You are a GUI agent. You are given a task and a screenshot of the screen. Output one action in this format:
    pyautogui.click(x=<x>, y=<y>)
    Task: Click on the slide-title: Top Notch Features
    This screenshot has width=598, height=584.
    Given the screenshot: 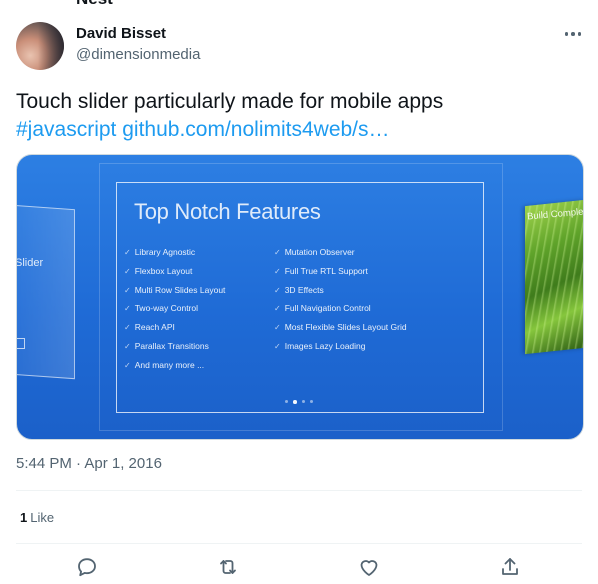 What is the action you would take?
    pyautogui.click(x=227, y=211)
    